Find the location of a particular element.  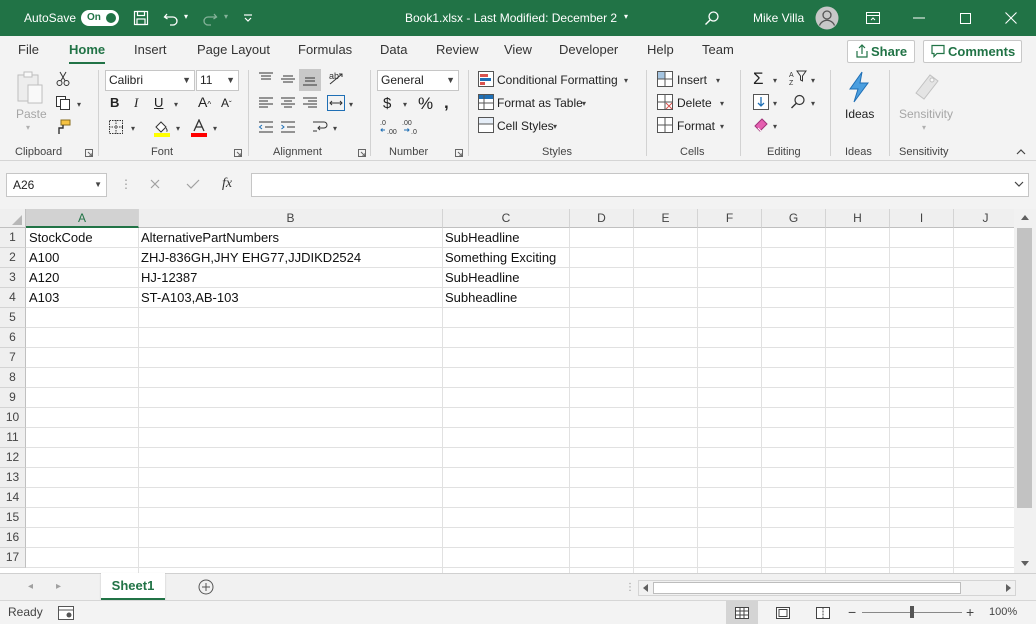

scroll-right-icon is located at coordinates (1008, 588).